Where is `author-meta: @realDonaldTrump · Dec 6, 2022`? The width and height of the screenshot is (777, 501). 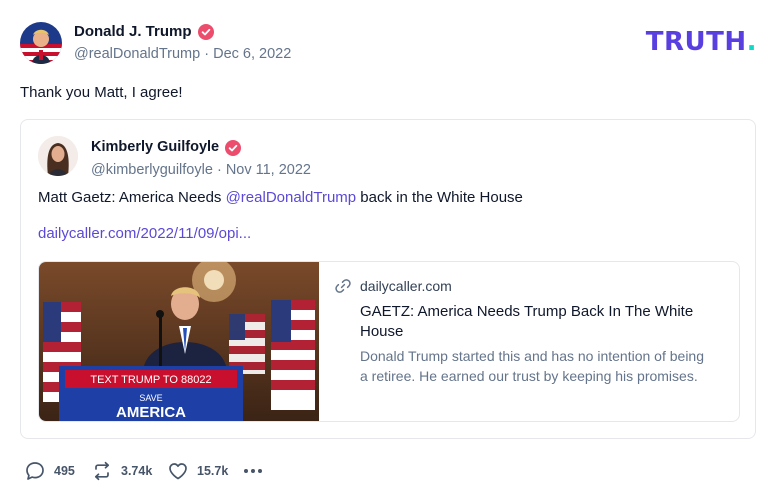 author-meta: @realDonaldTrump · Dec 6, 2022 is located at coordinates (182, 54).